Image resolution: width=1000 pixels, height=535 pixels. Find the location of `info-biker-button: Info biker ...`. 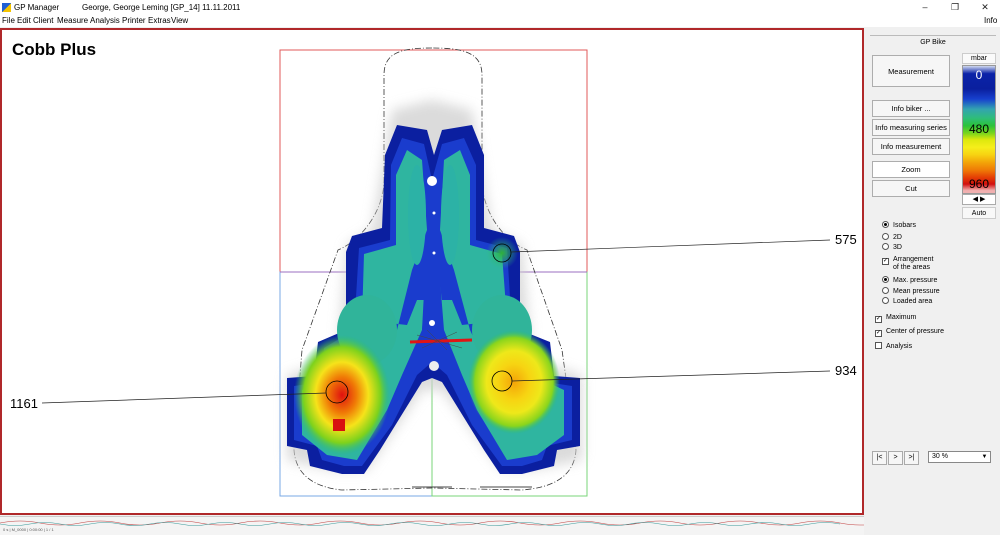

info-biker-button: Info biker ... is located at coordinates (911, 108).